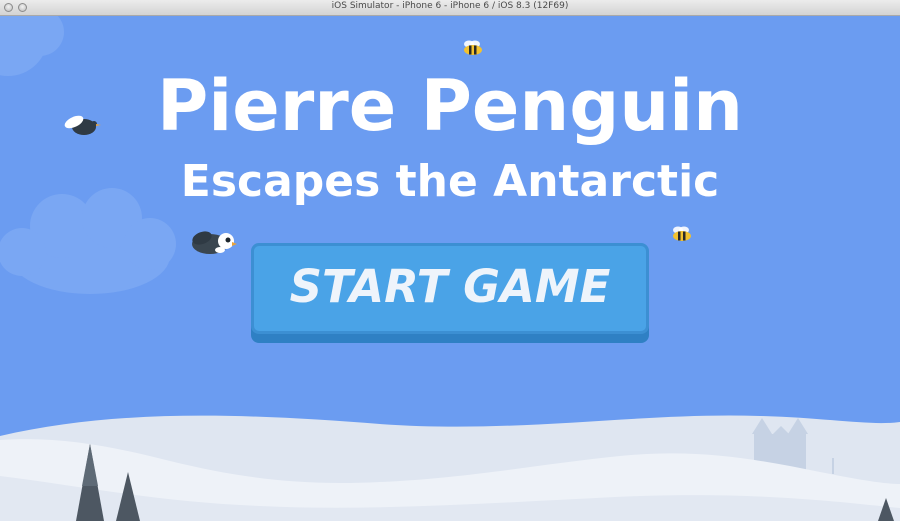 This screenshot has height=521, width=900. I want to click on post, so click(833, 466).